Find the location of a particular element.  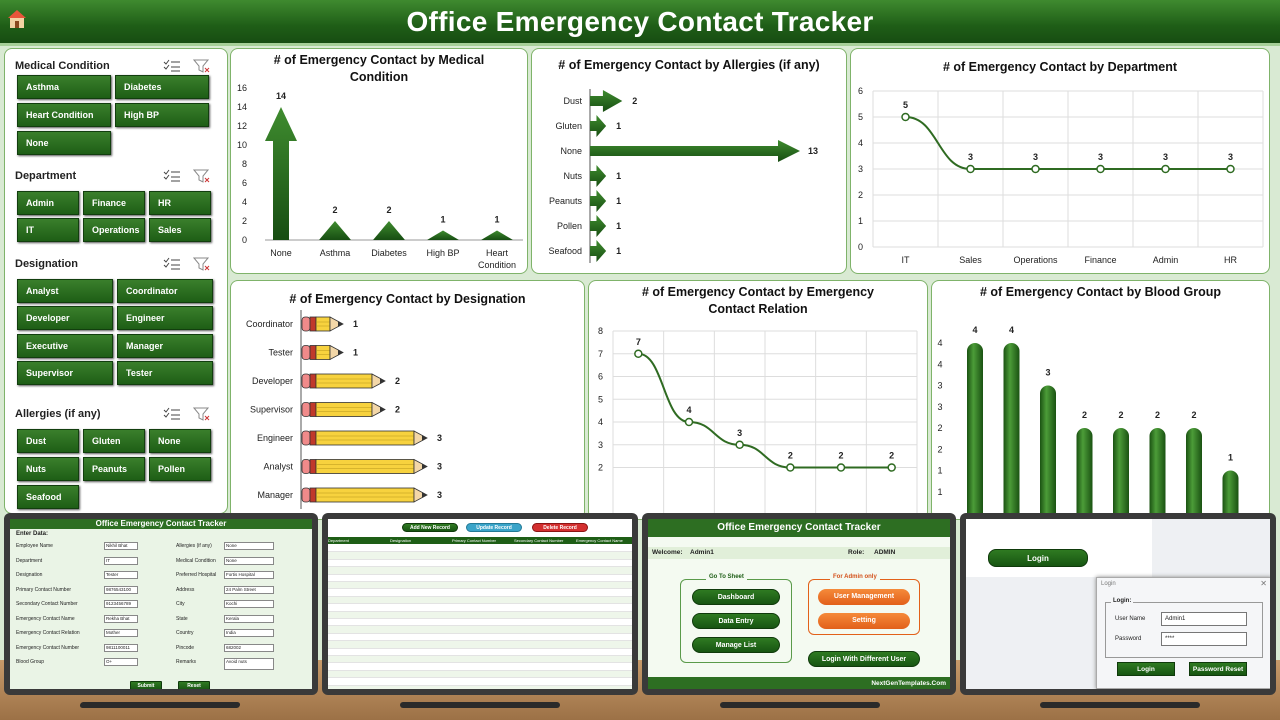

slicer-item-heart-condition: Heart Condition is located at coordinates (64, 115).